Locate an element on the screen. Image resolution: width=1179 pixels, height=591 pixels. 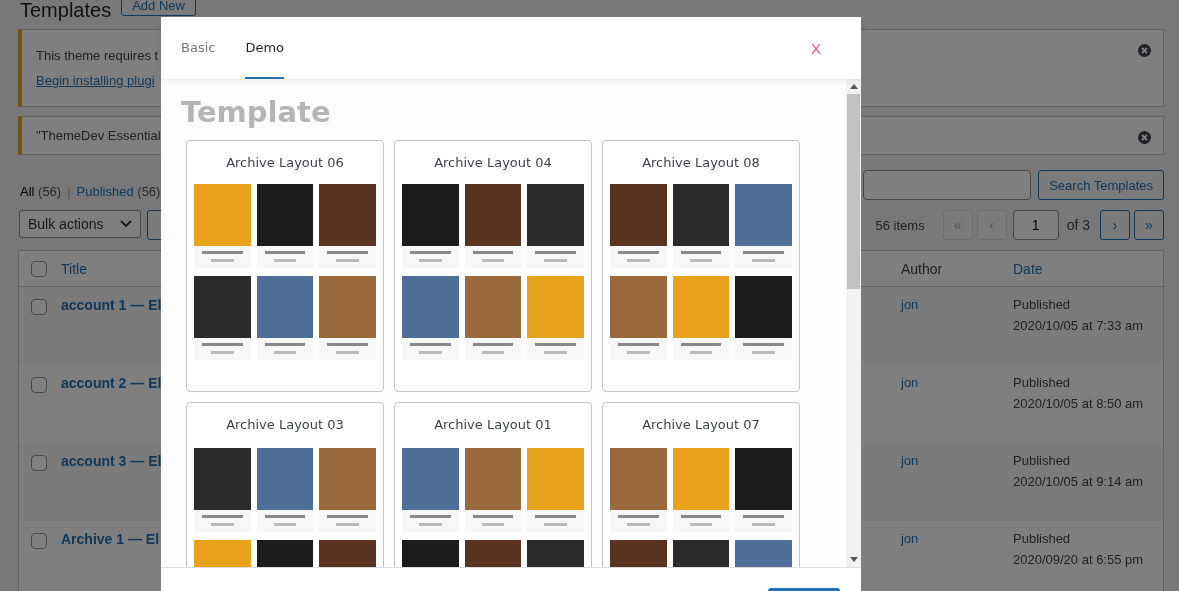
page-total: of 3 is located at coordinates (1078, 225).